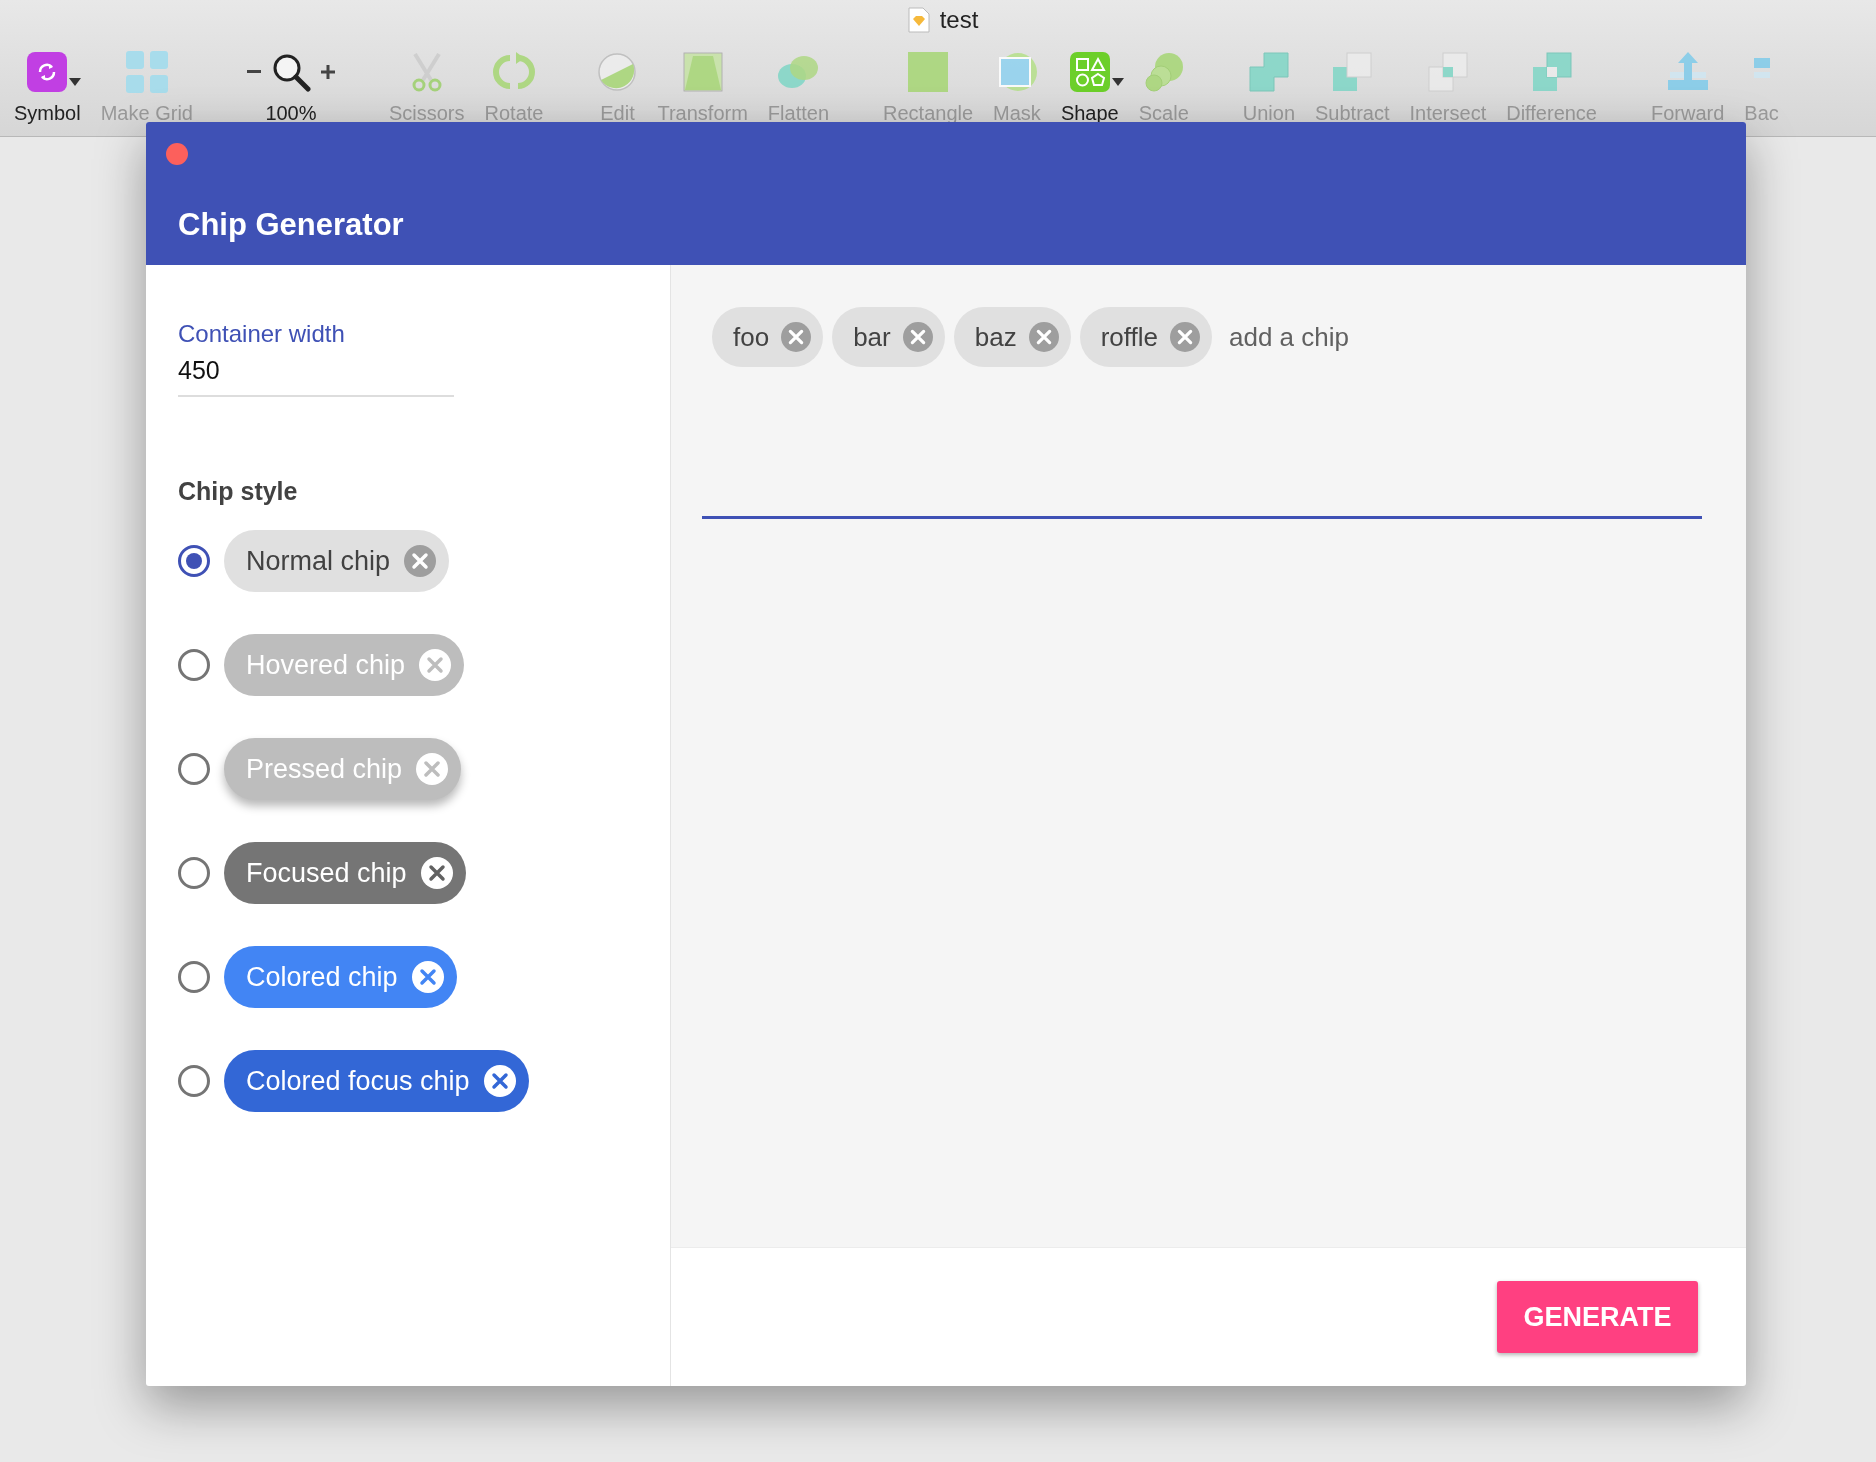 The image size is (1876, 1462). I want to click on zoom-in-icon, so click(327, 72).